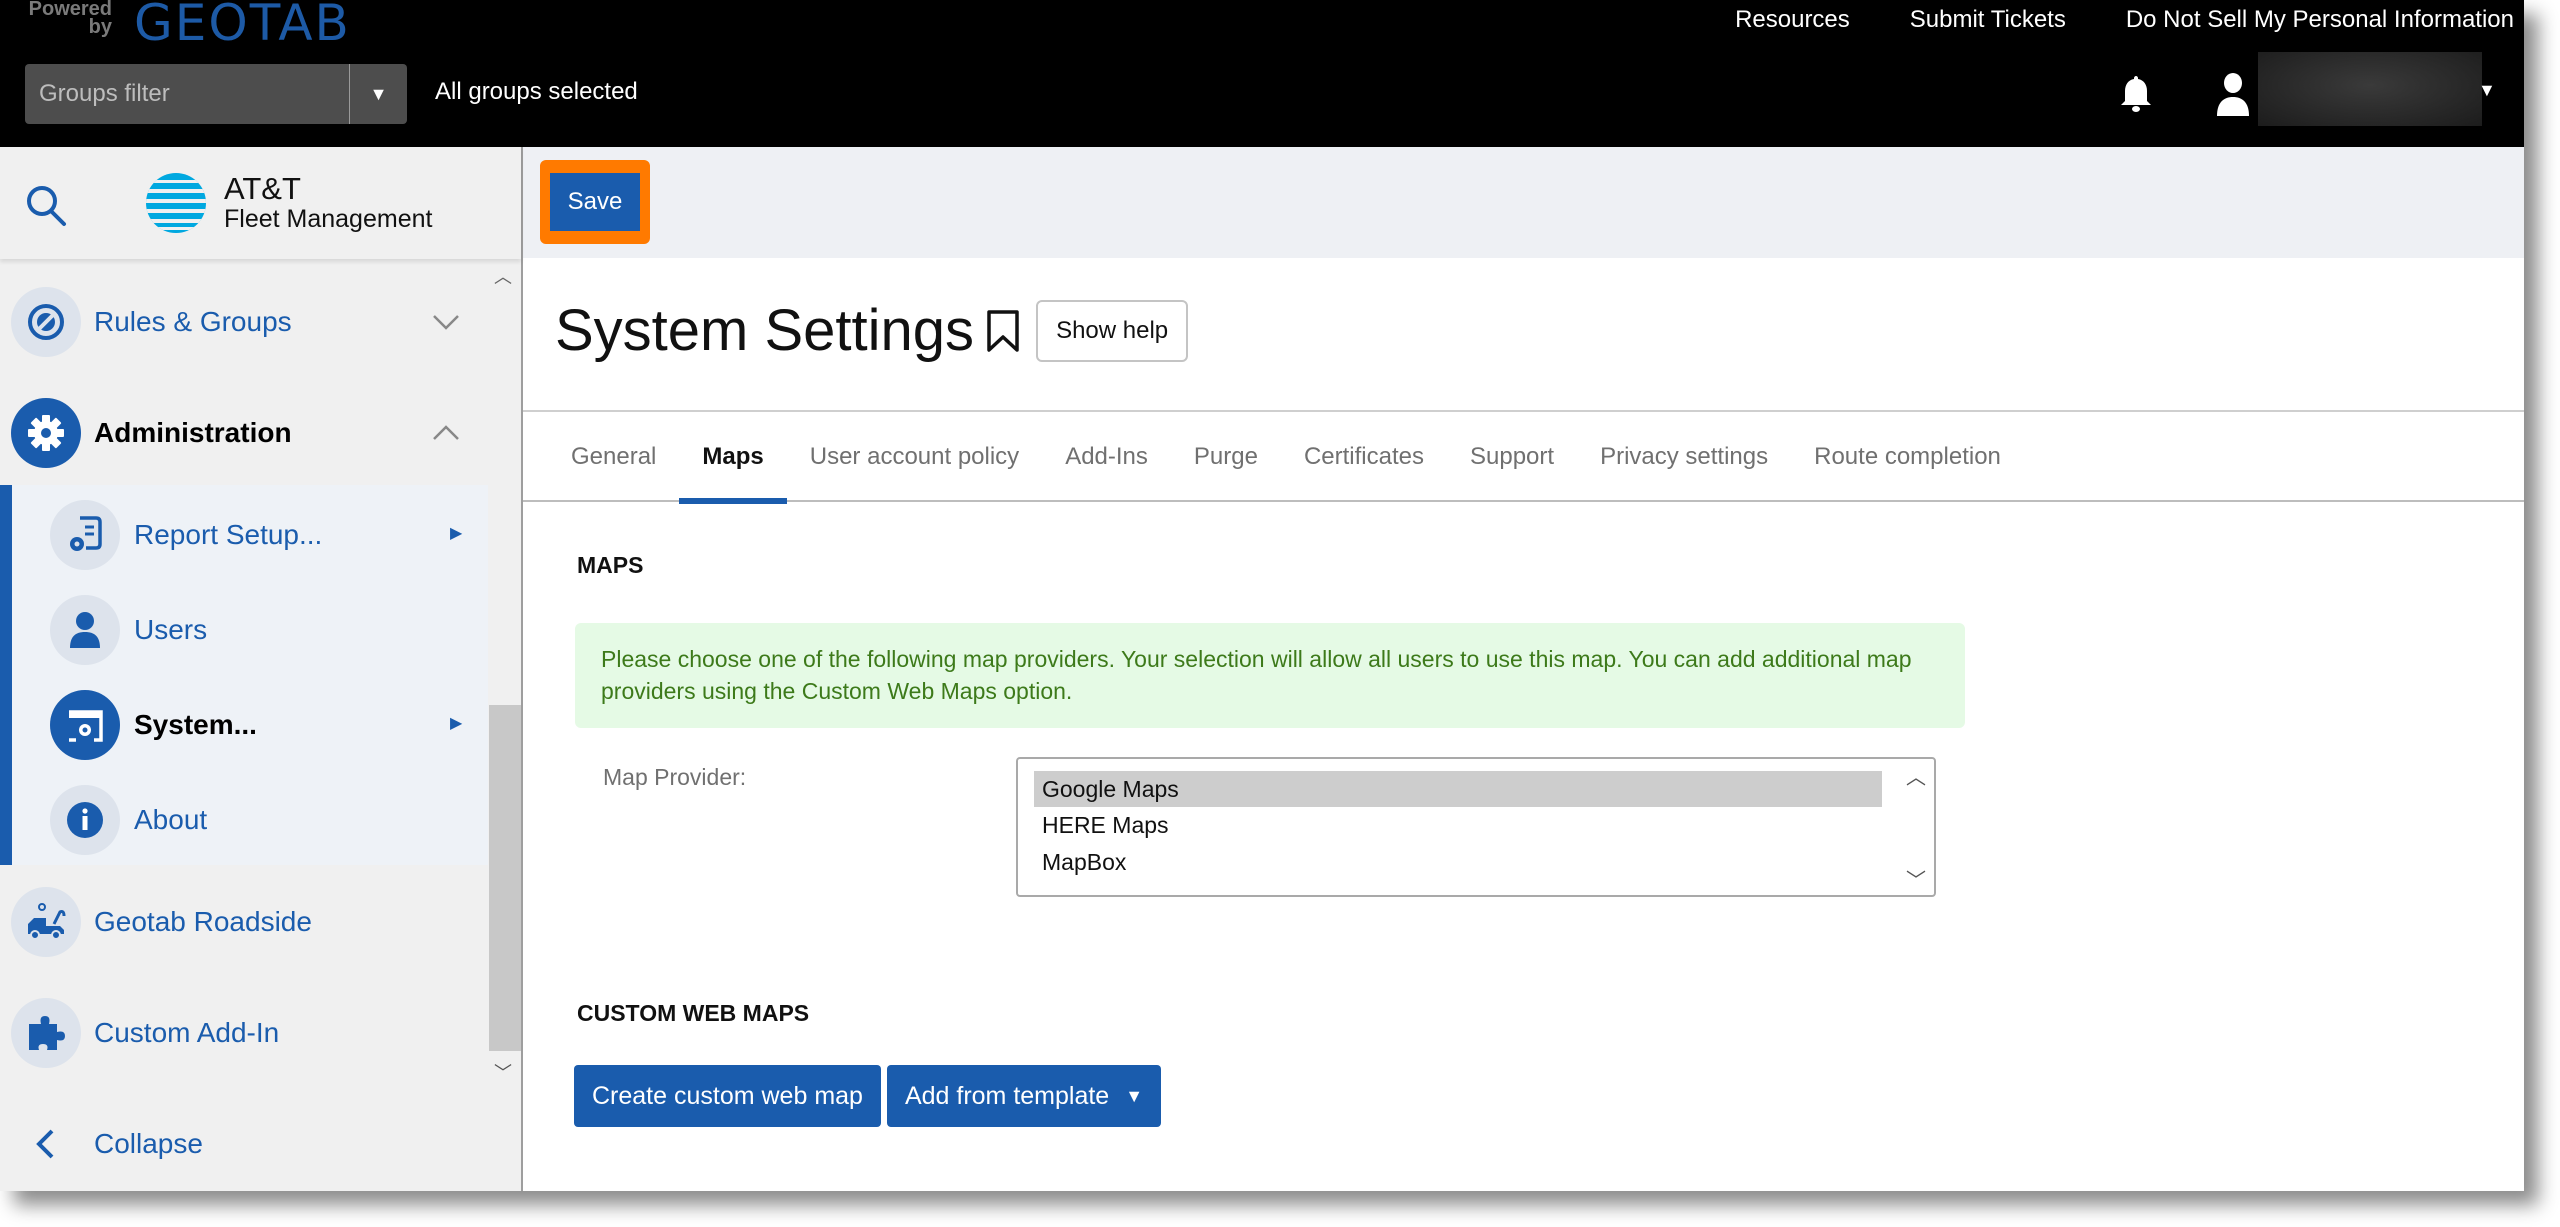 The width and height of the screenshot is (2560, 1227). What do you see at coordinates (171, 629) in the screenshot?
I see `sidebar-item-label: Users` at bounding box center [171, 629].